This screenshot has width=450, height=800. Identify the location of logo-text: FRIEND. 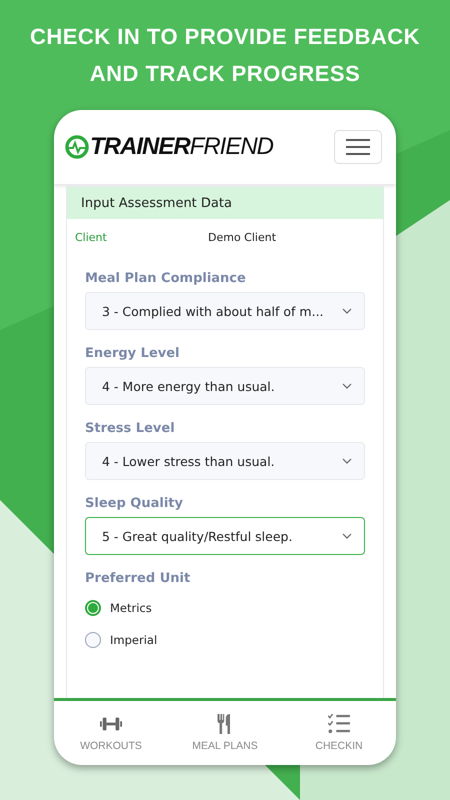
(232, 147).